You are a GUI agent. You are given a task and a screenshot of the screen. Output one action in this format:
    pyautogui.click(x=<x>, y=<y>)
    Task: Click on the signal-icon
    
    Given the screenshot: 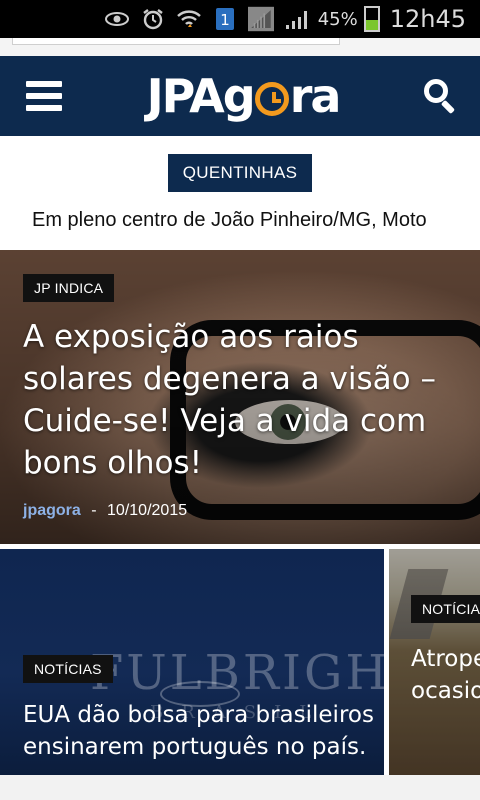 What is the action you would take?
    pyautogui.click(x=297, y=19)
    